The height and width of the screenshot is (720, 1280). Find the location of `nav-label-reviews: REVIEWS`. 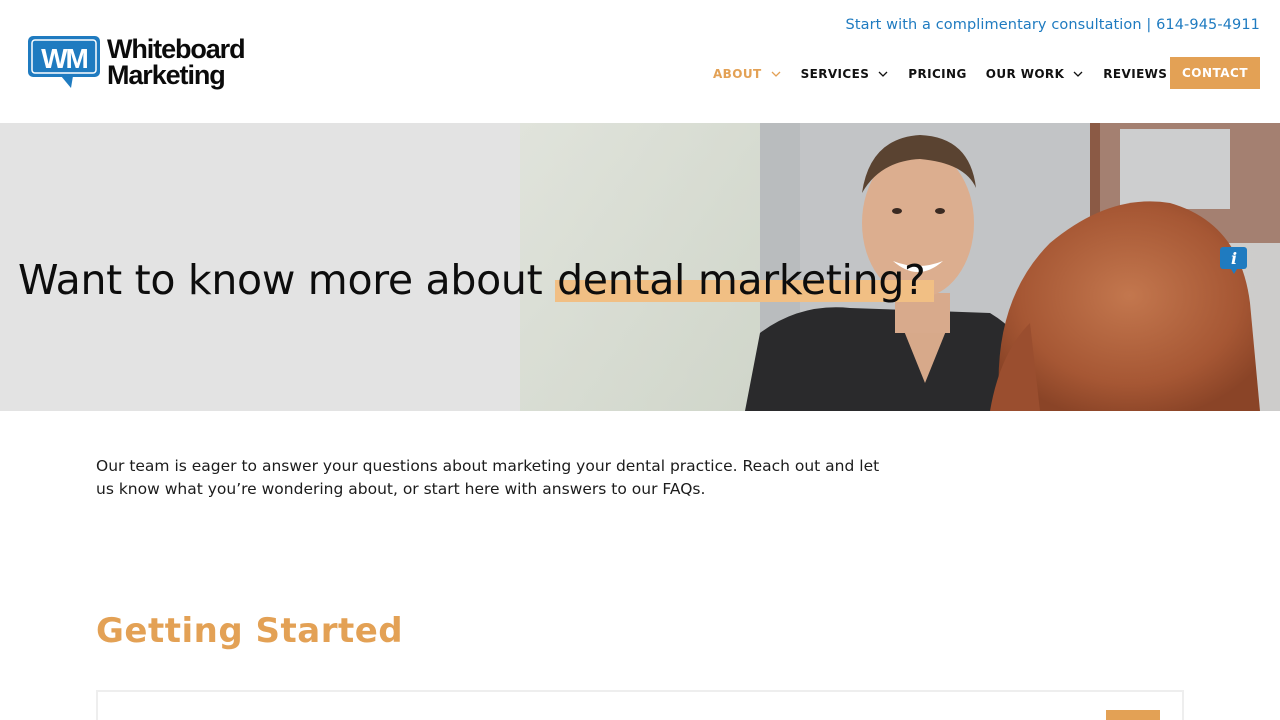

nav-label-reviews: REVIEWS is located at coordinates (1135, 74).